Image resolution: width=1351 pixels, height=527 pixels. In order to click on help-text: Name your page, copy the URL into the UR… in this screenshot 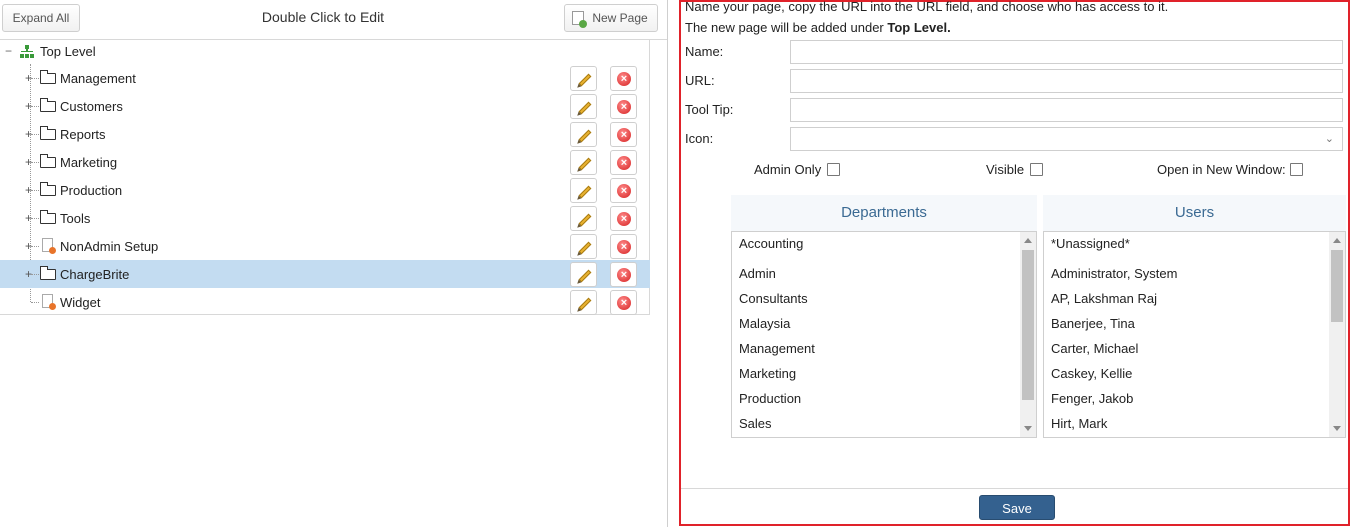, I will do `click(927, 7)`.